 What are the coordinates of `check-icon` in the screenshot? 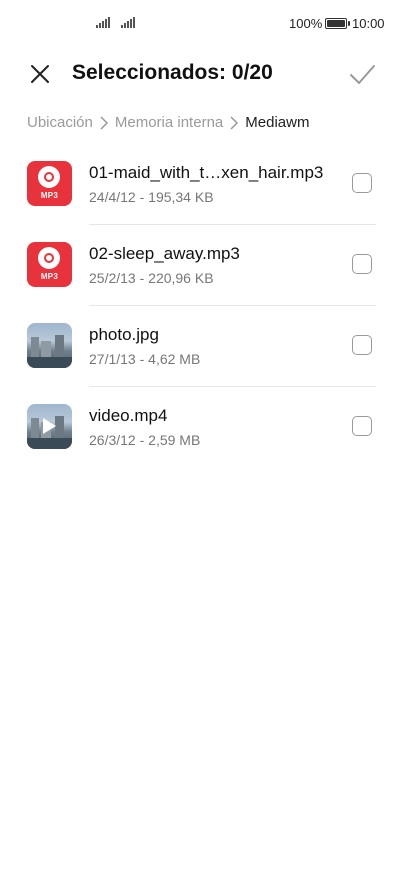 It's located at (362, 74).